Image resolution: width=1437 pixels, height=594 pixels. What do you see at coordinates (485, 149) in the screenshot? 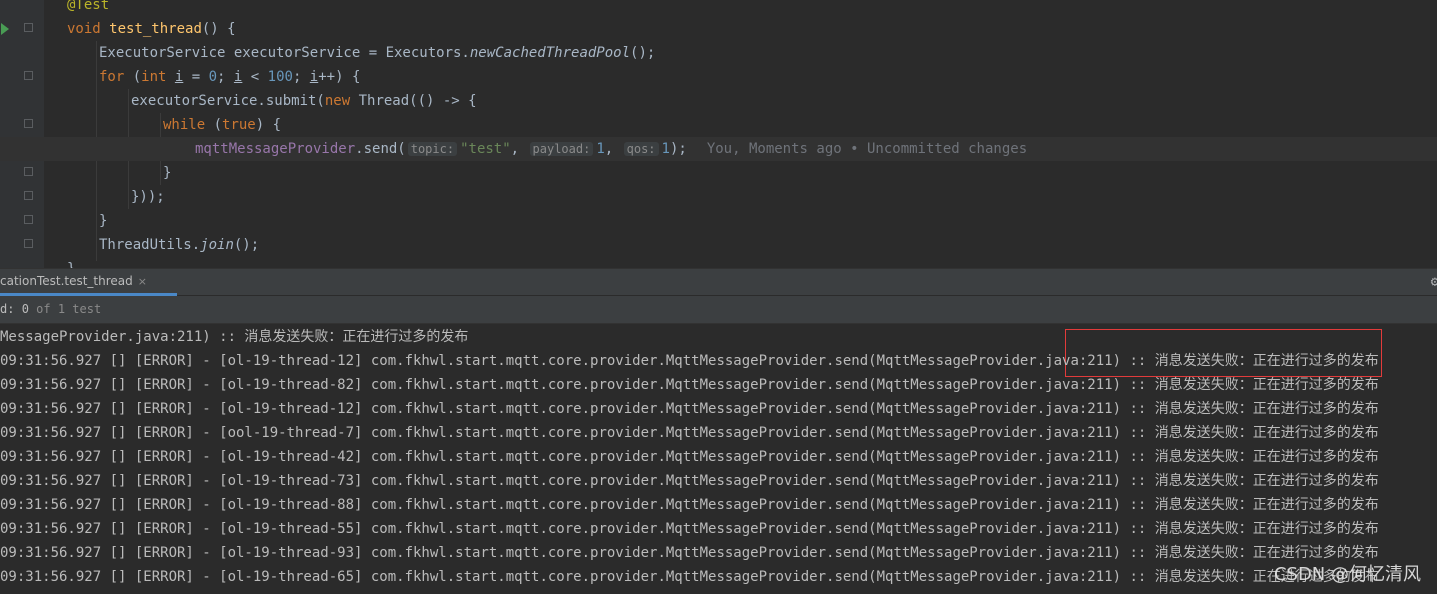
I see `code-token: "test"` at bounding box center [485, 149].